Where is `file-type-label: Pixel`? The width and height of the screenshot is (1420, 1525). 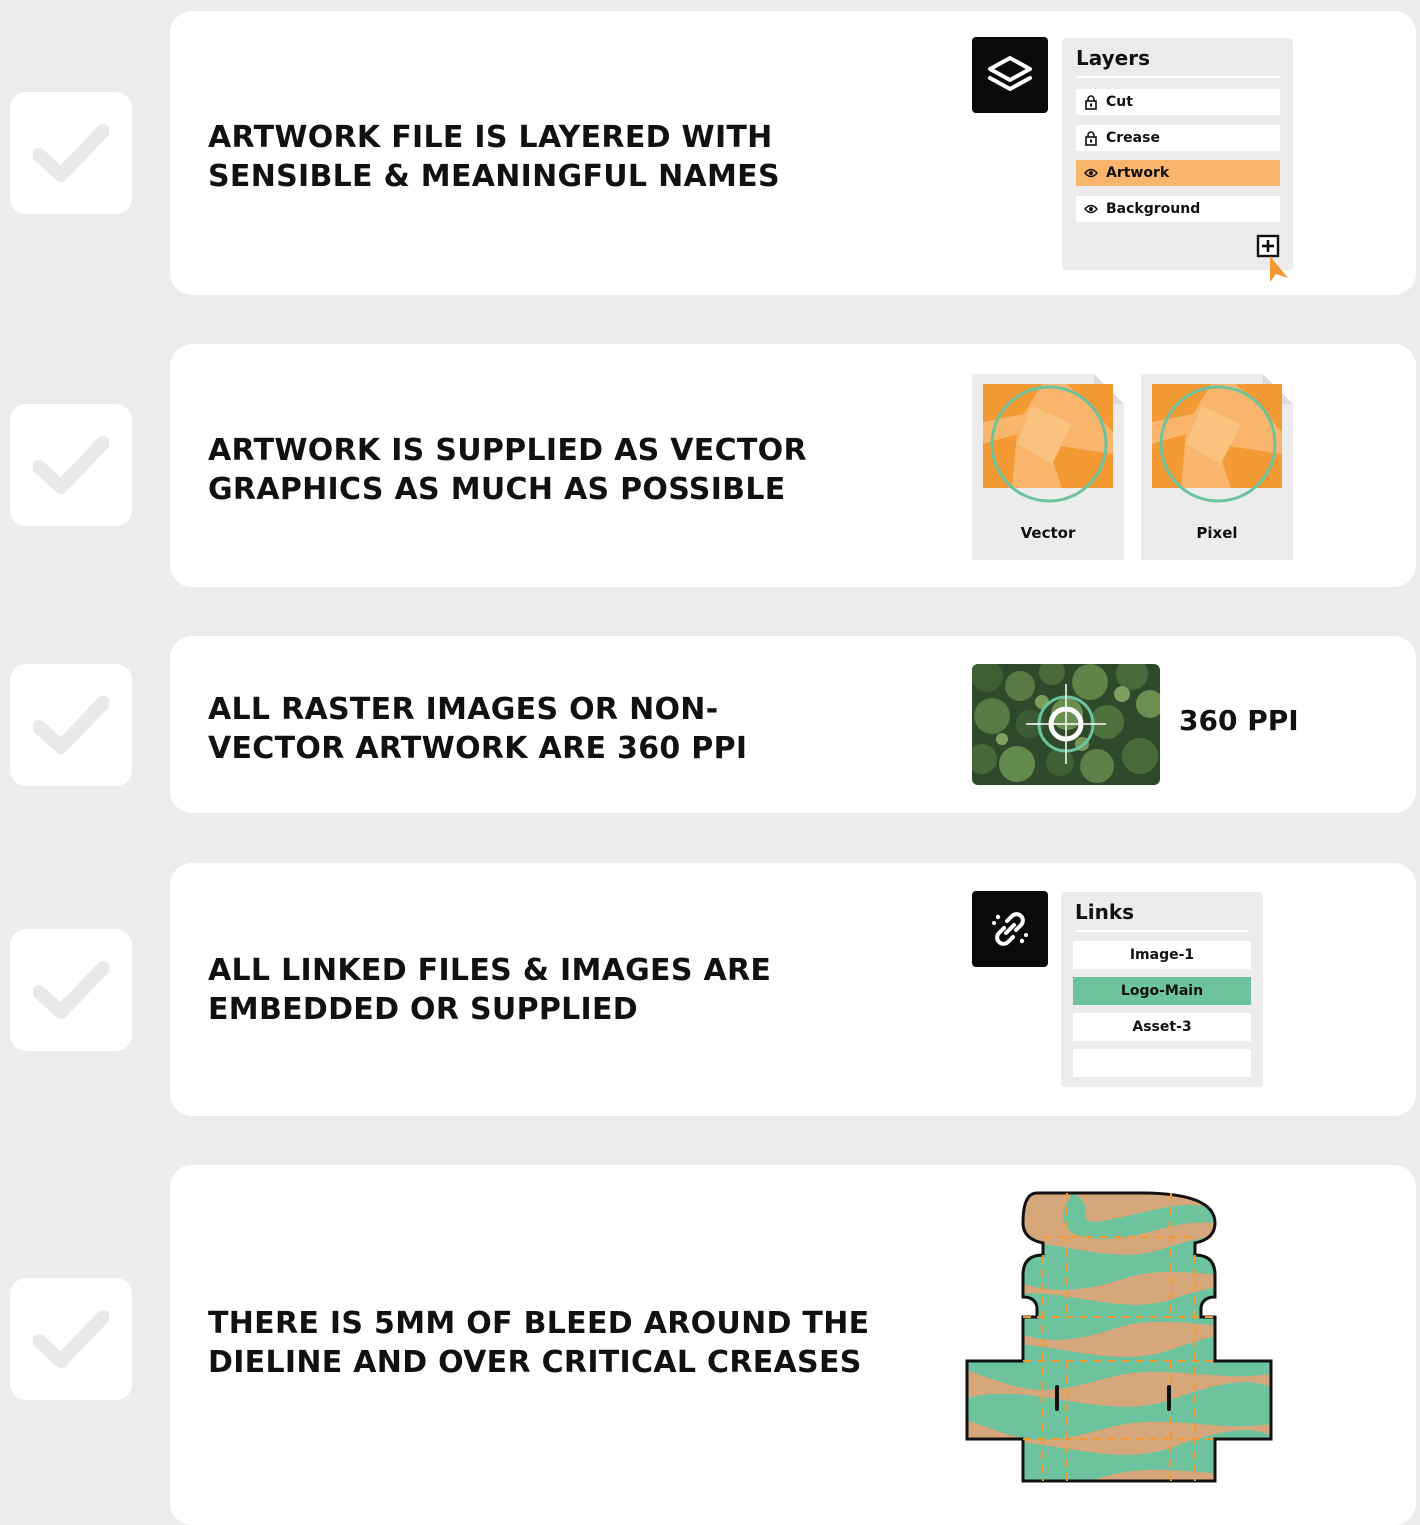
file-type-label: Pixel is located at coordinates (1217, 533).